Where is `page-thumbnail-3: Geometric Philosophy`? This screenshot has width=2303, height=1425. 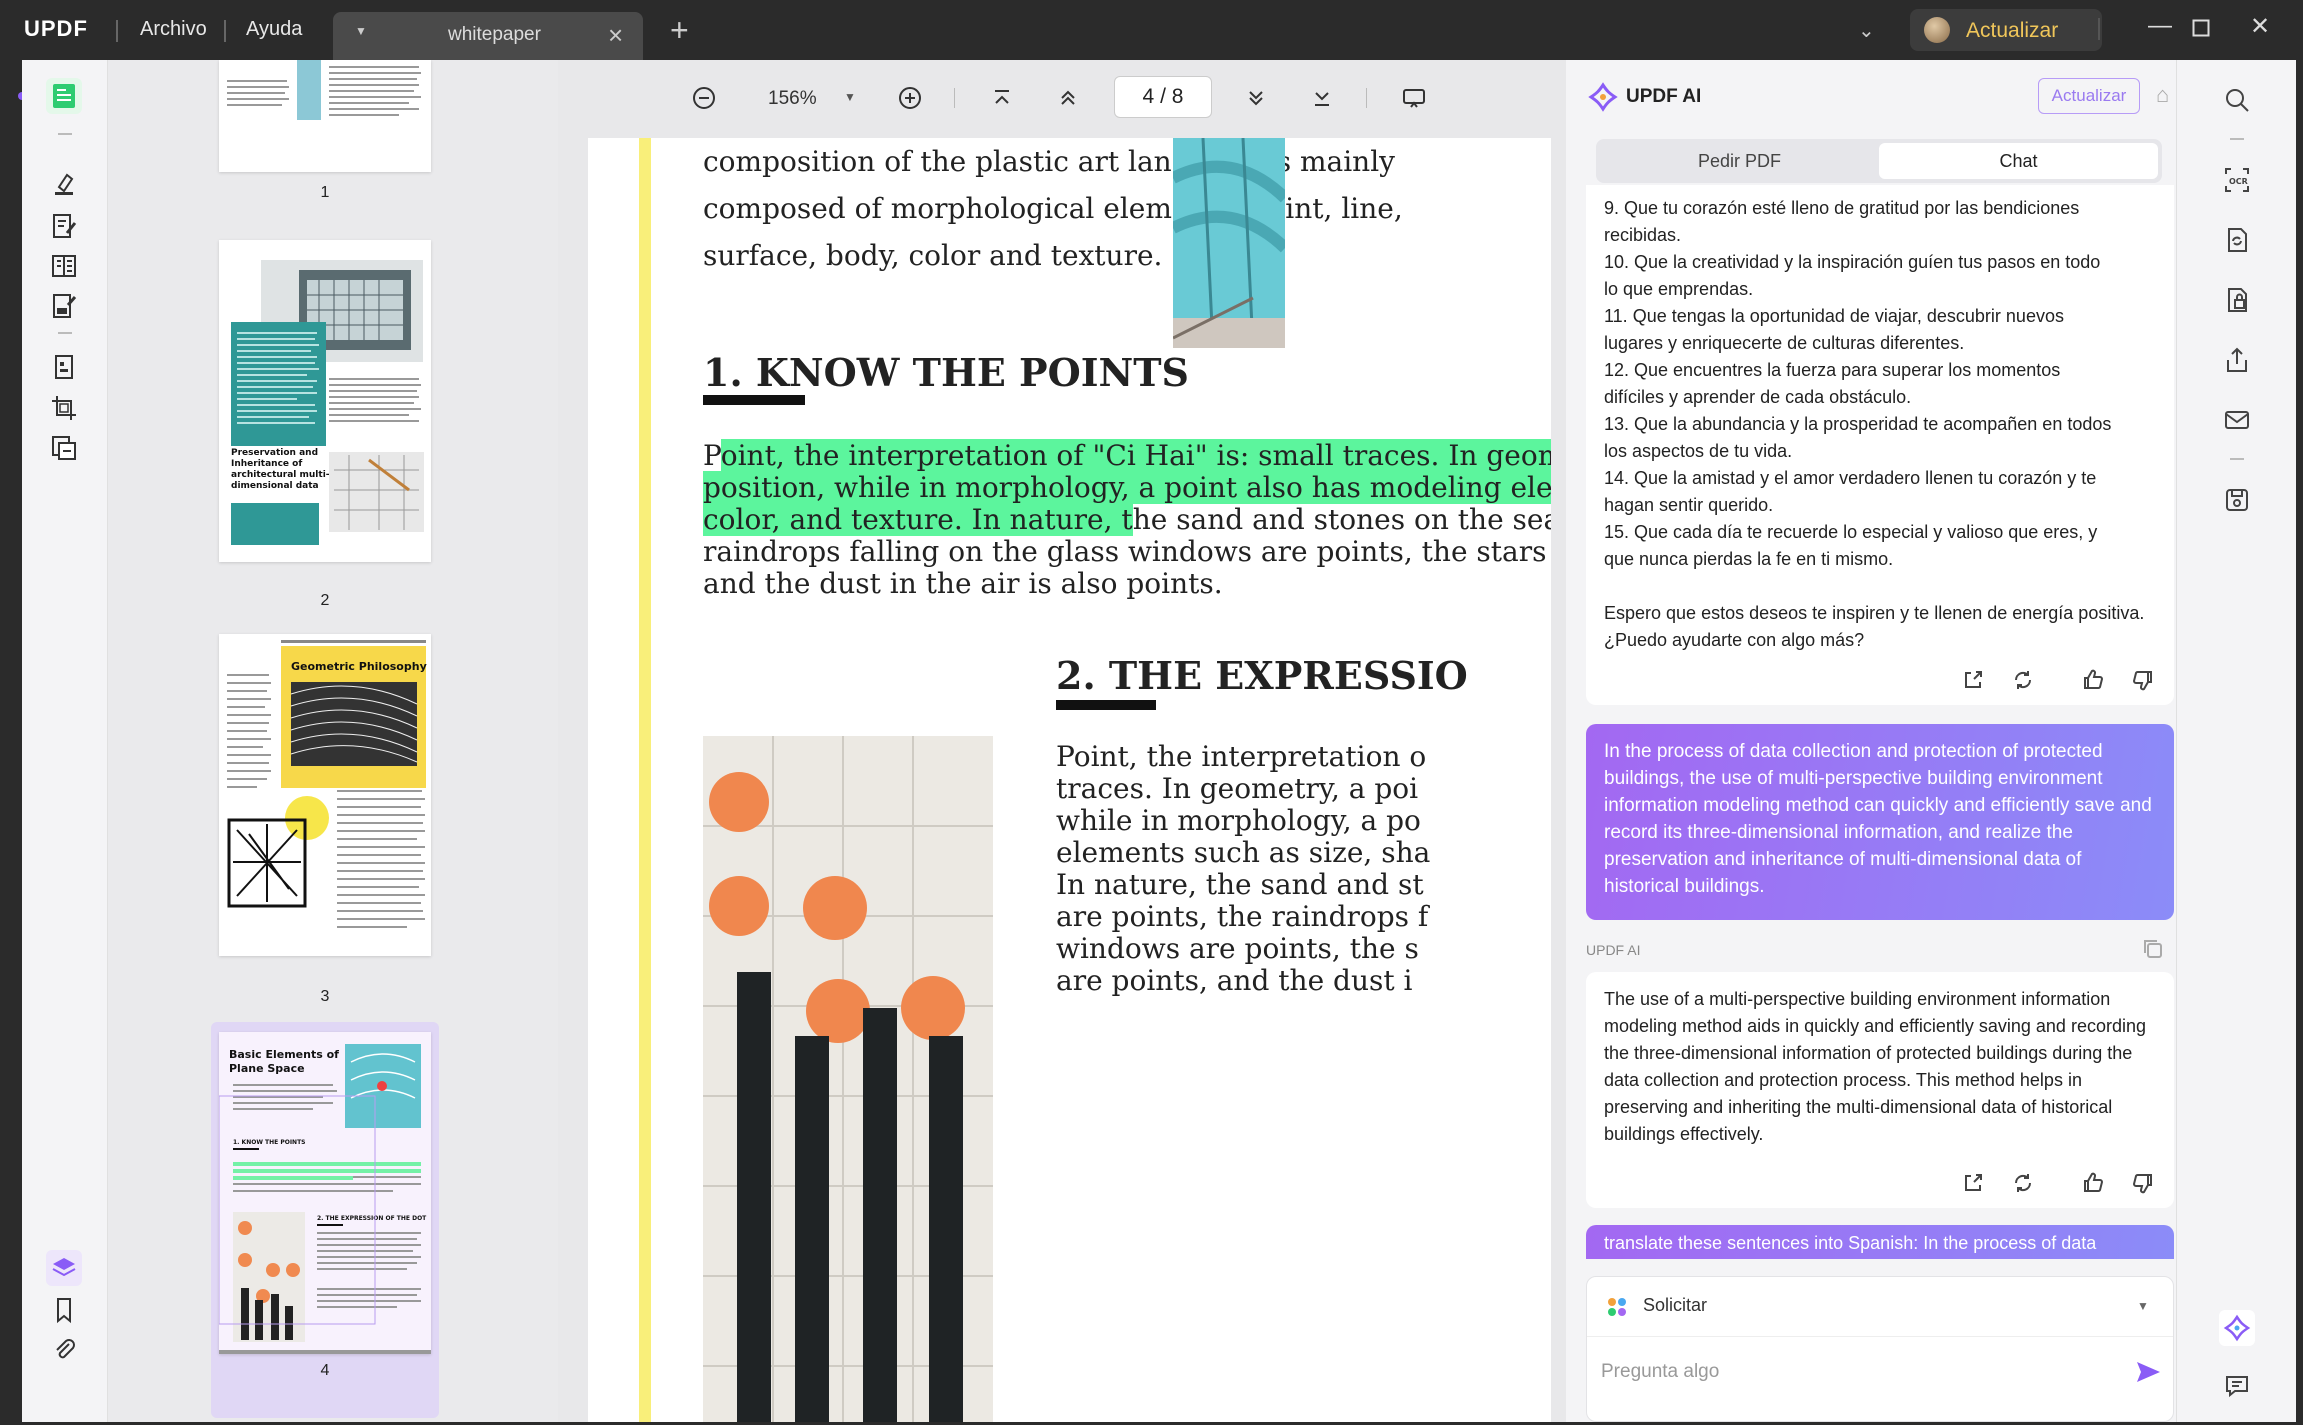
page-thumbnail-3: Geometric Philosophy is located at coordinates (325, 795).